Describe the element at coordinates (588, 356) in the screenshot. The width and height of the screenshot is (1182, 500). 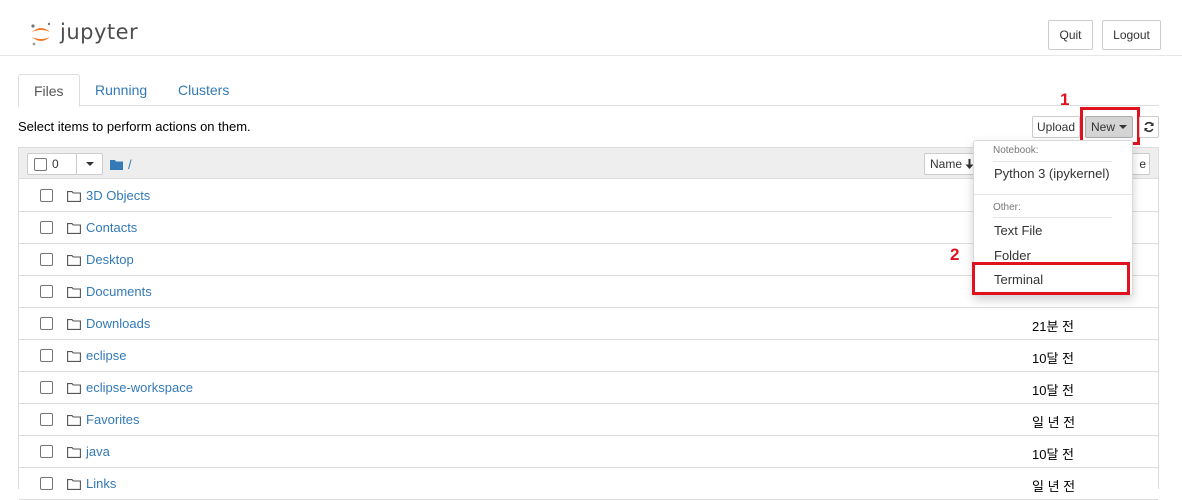
I see `list-item: eclipse 10달 전` at that location.